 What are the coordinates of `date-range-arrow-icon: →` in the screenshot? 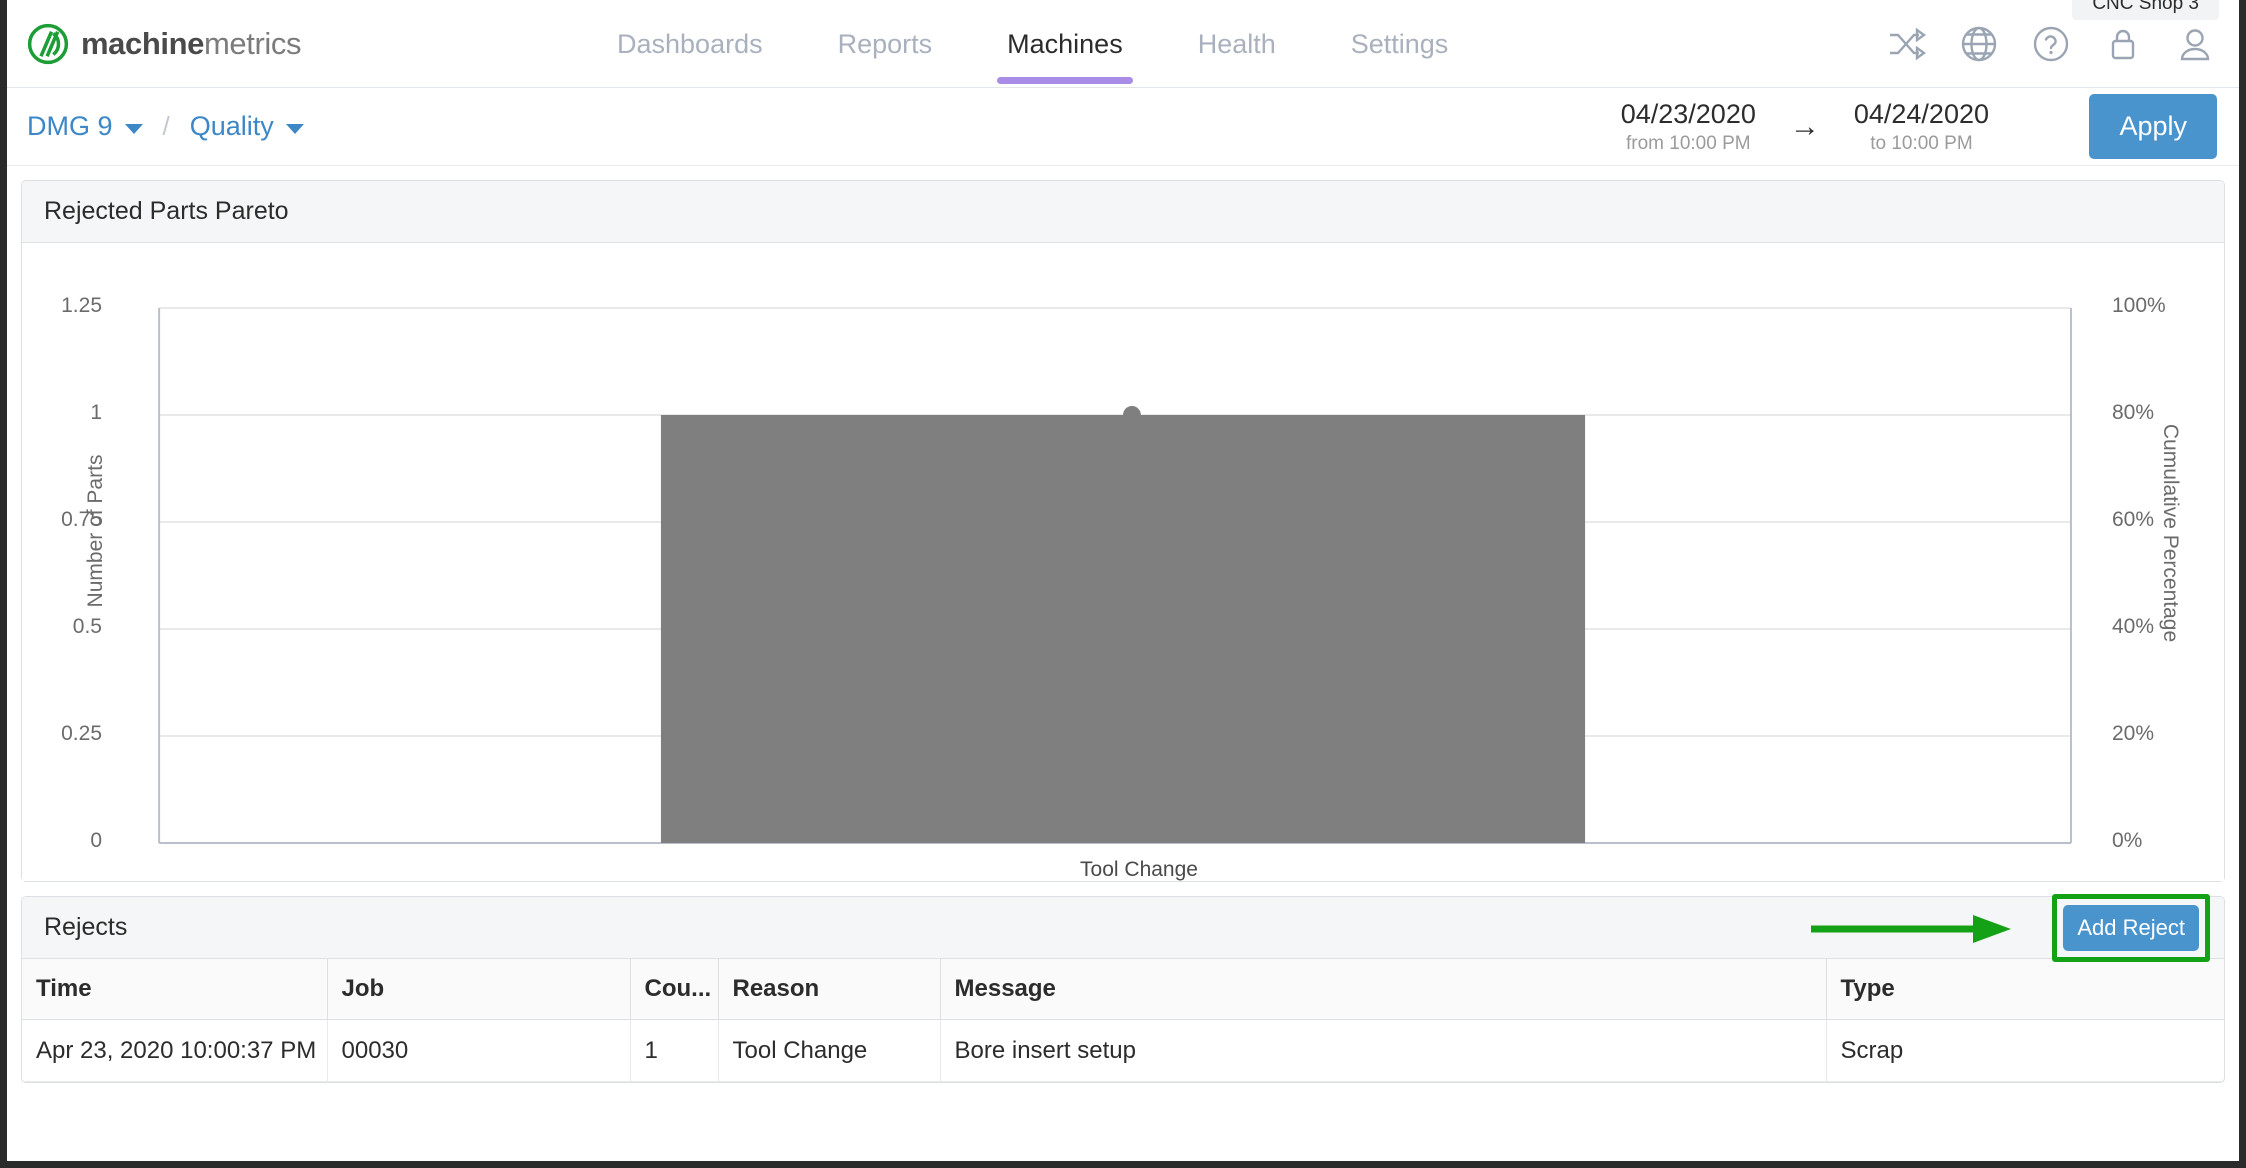 It's located at (1804, 126).